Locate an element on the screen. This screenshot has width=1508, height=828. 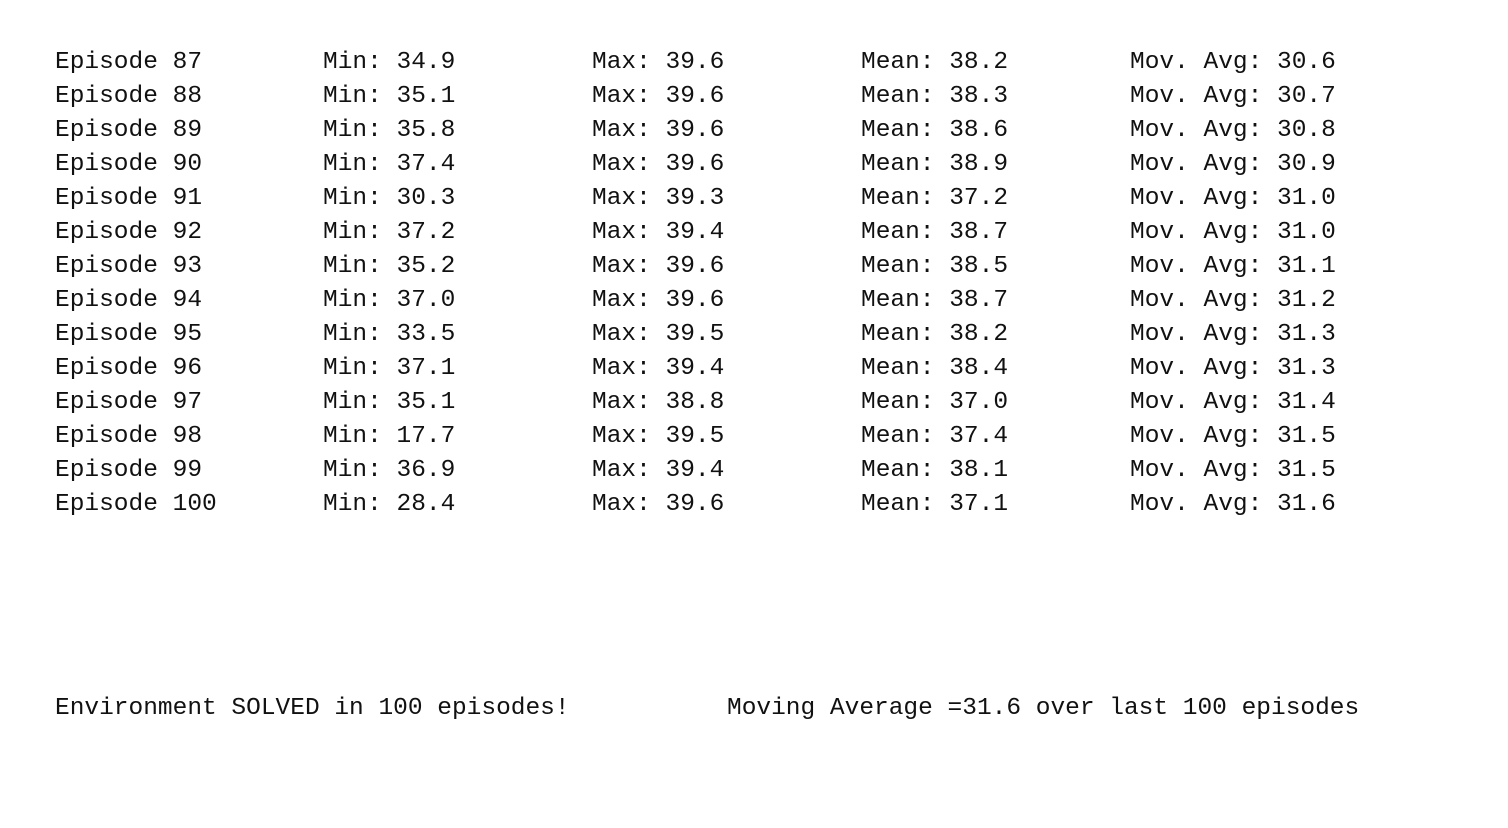
episode-label: Episode 87 is located at coordinates (129, 62).